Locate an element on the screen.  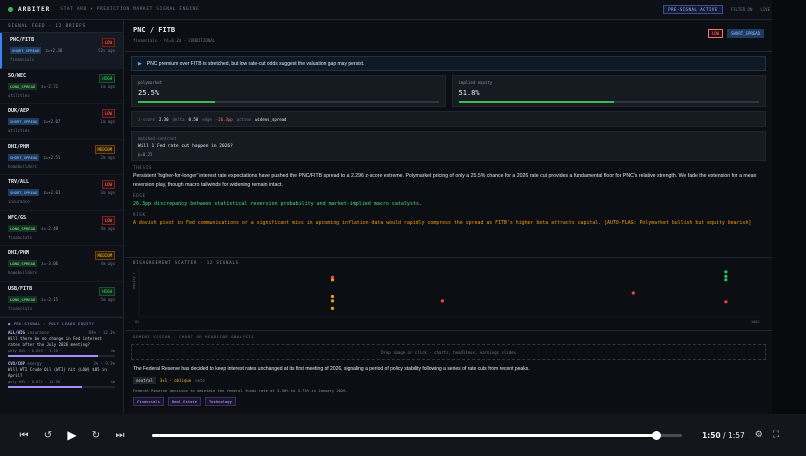
zscore: z=-2.71 is located at coordinates (50, 86).